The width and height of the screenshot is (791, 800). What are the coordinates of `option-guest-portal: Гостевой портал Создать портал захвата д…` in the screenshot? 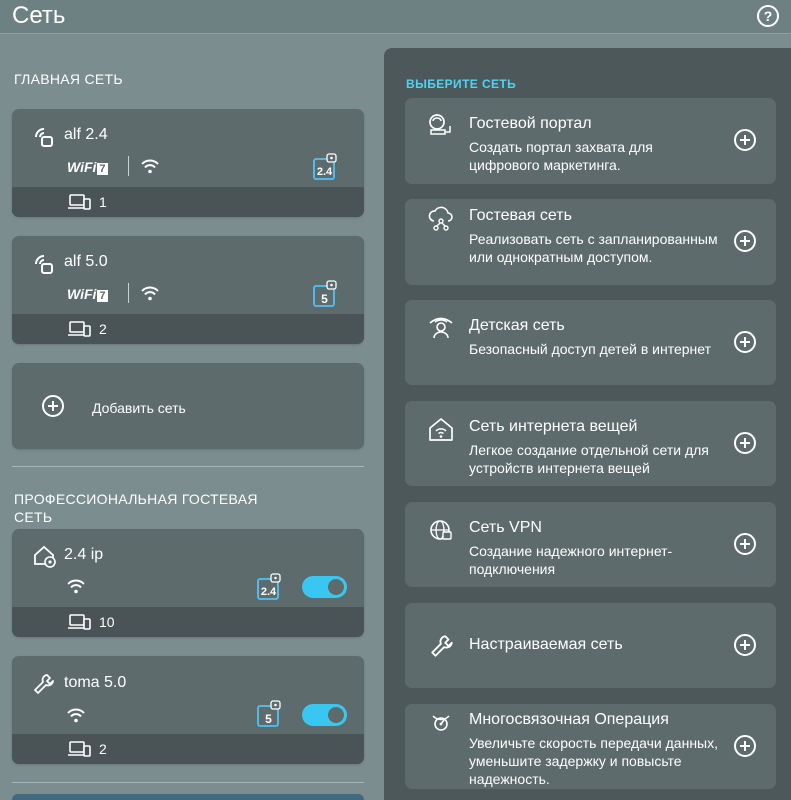 It's located at (590, 141).